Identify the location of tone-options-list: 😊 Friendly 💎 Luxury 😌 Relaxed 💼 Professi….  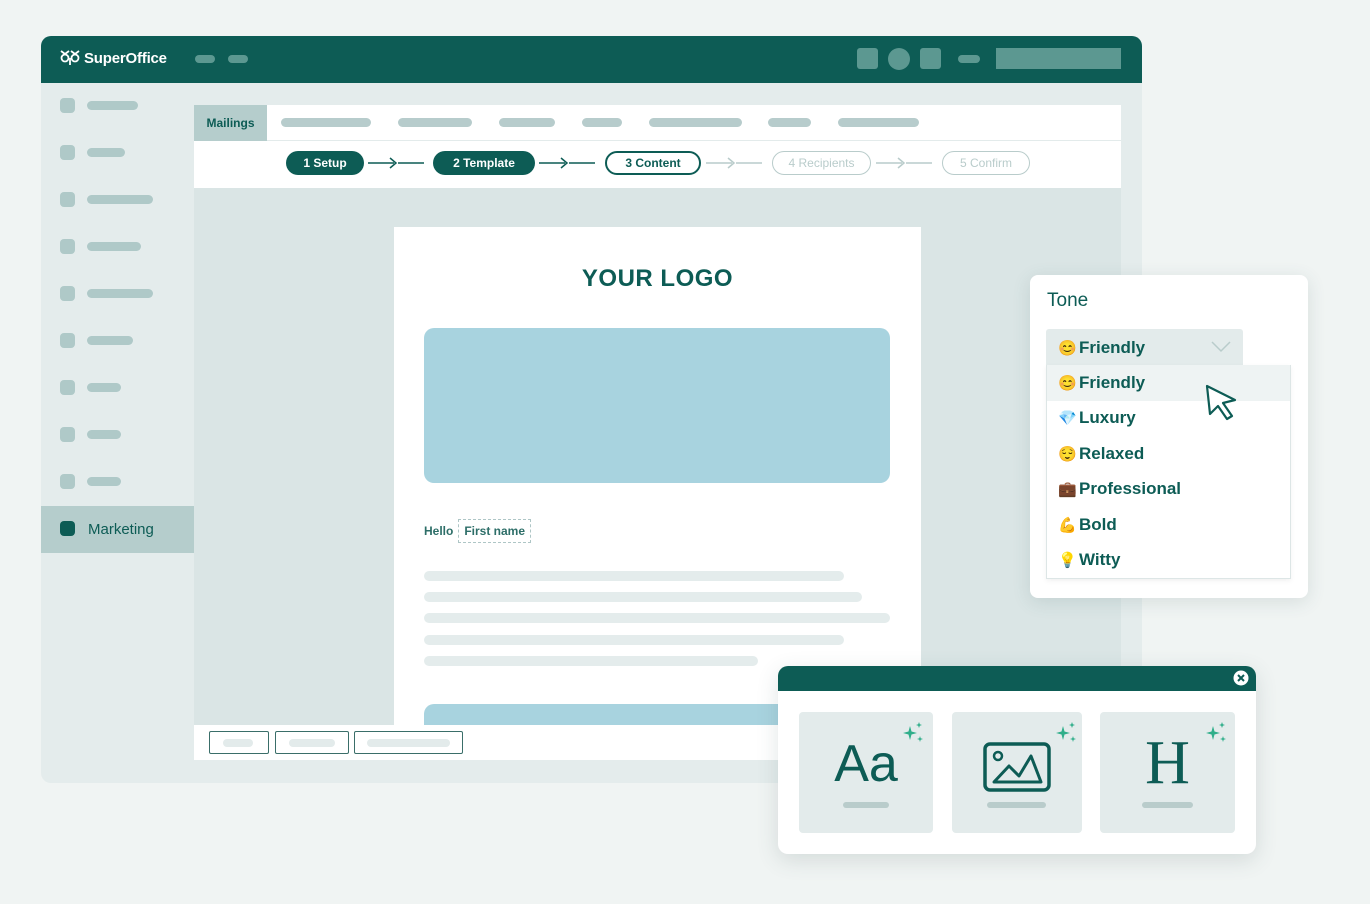
(1168, 472).